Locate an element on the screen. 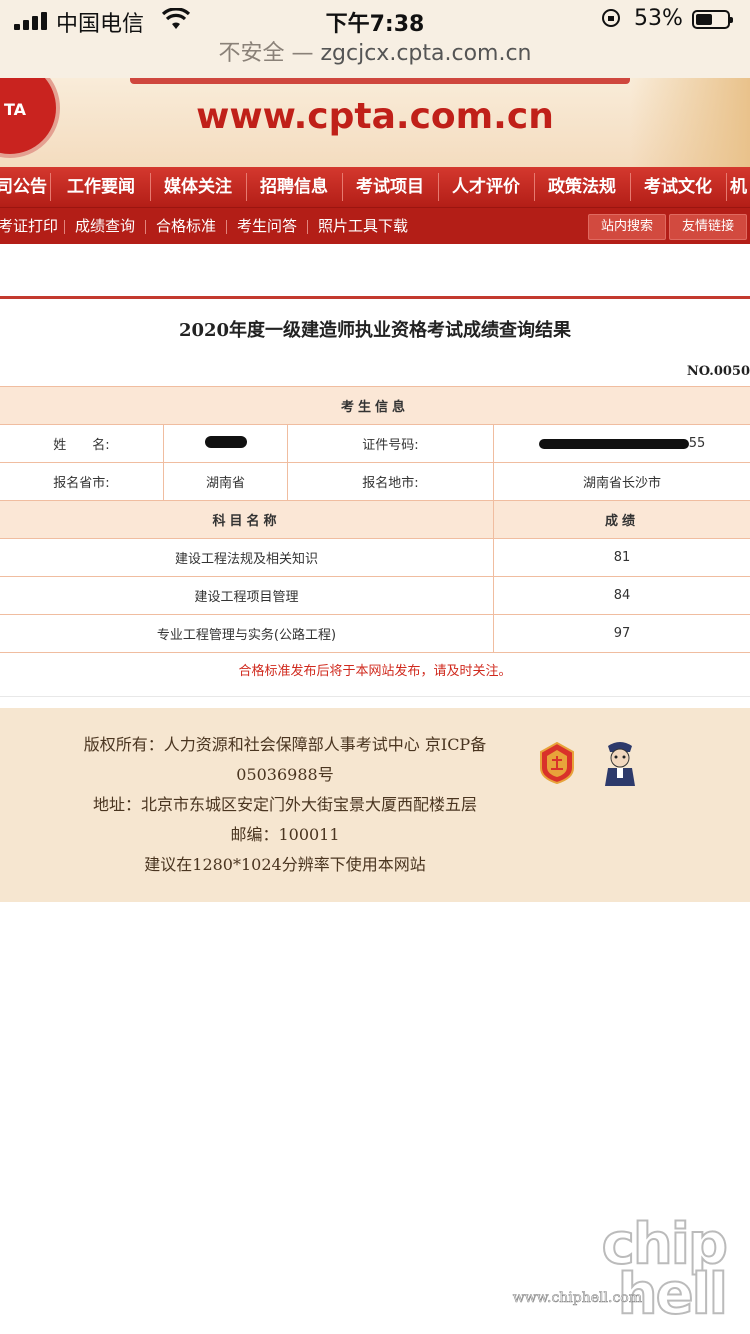  status-bar: 中国电信 下午7:38 53% is located at coordinates (375, 20).